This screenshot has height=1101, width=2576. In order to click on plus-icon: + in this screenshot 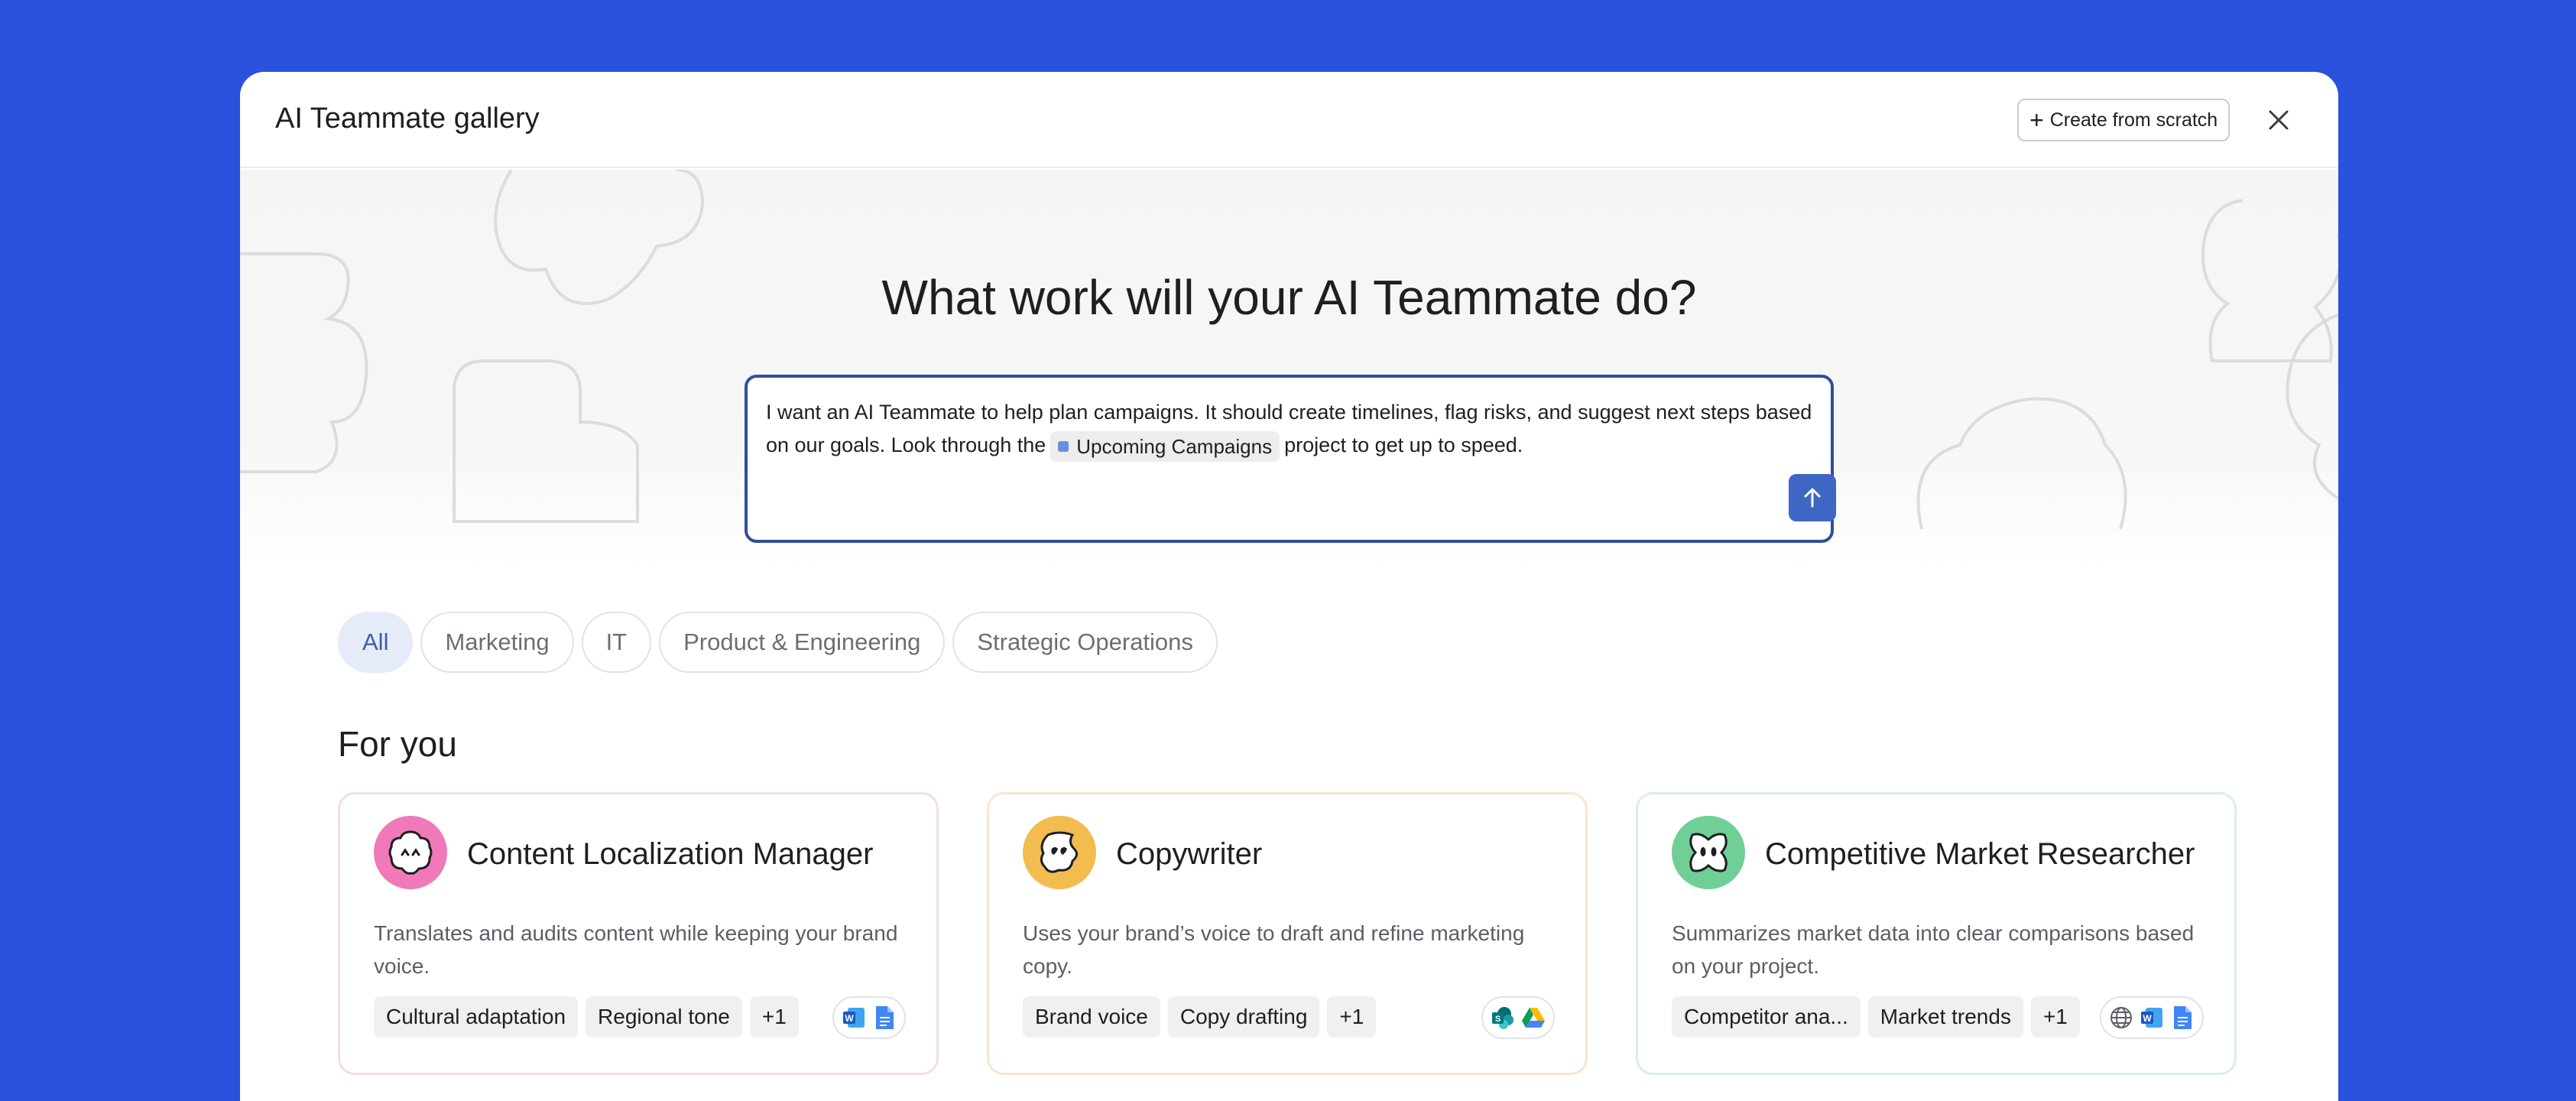, I will do `click(2037, 120)`.